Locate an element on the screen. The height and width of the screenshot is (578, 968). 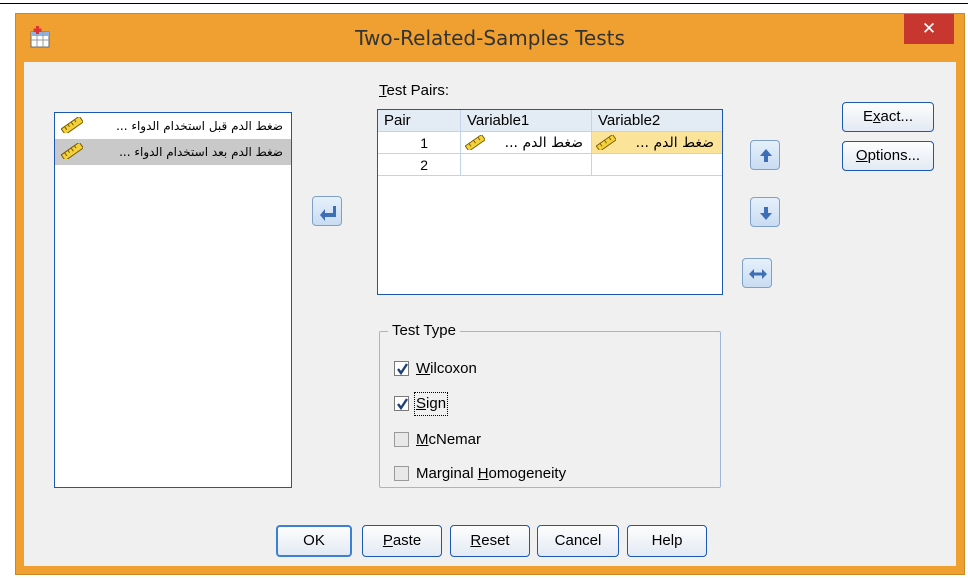
move-up-button is located at coordinates (765, 155).